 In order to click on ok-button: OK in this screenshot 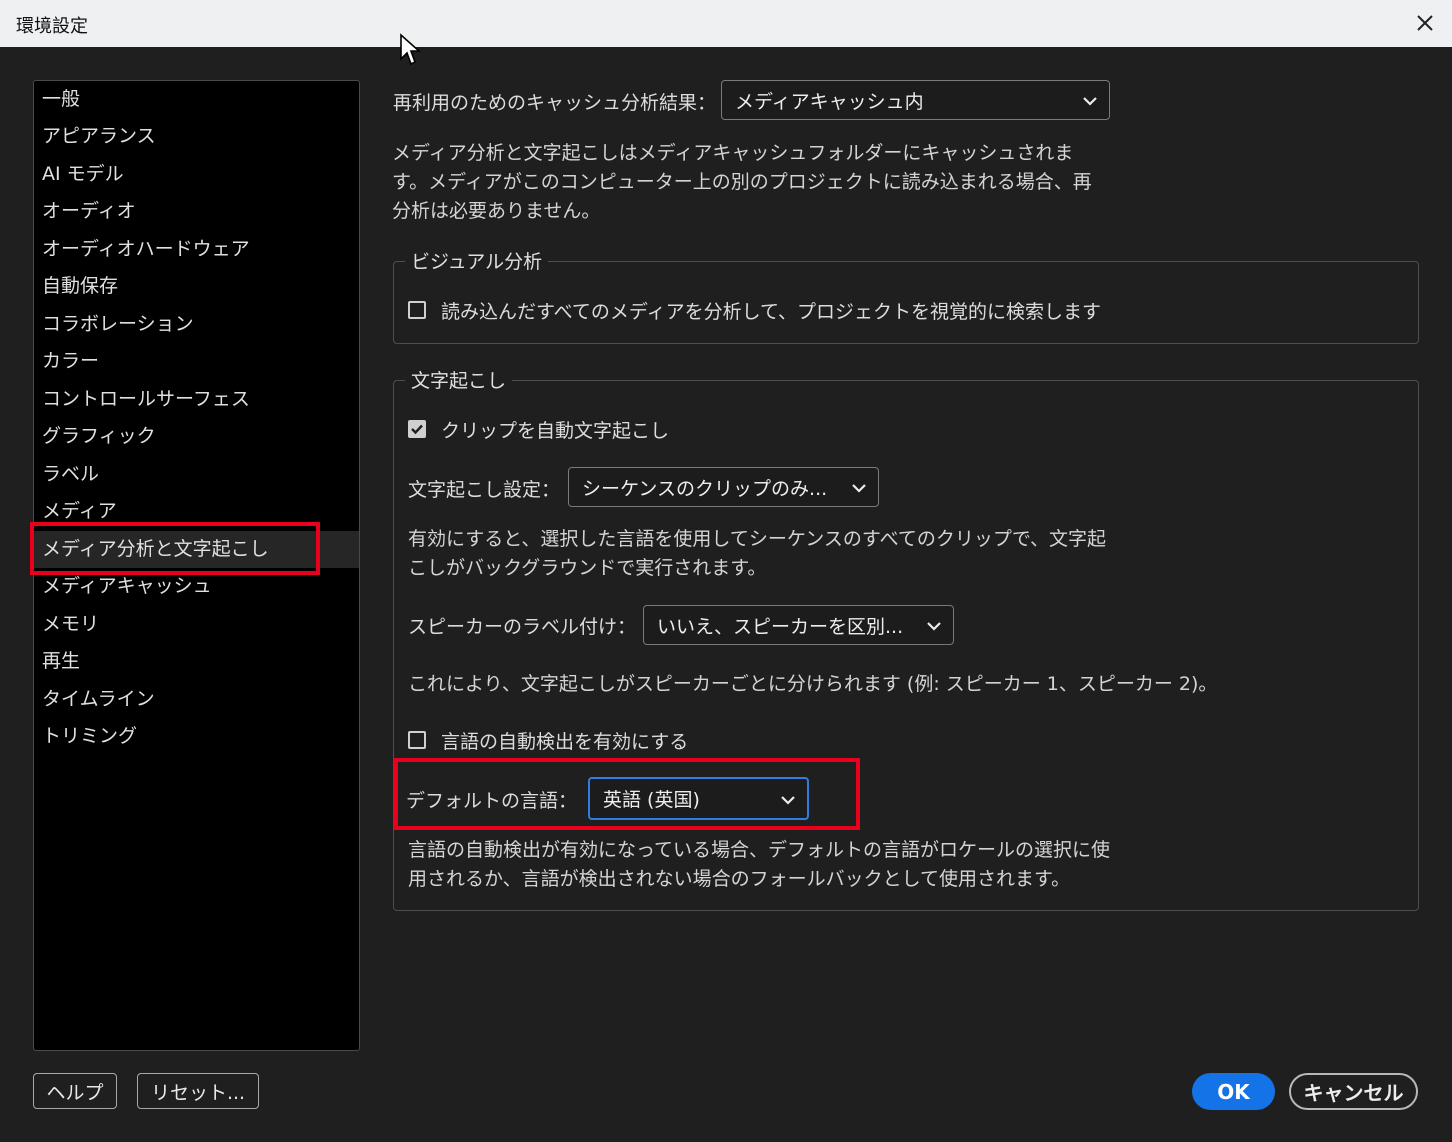, I will do `click(1233, 1091)`.